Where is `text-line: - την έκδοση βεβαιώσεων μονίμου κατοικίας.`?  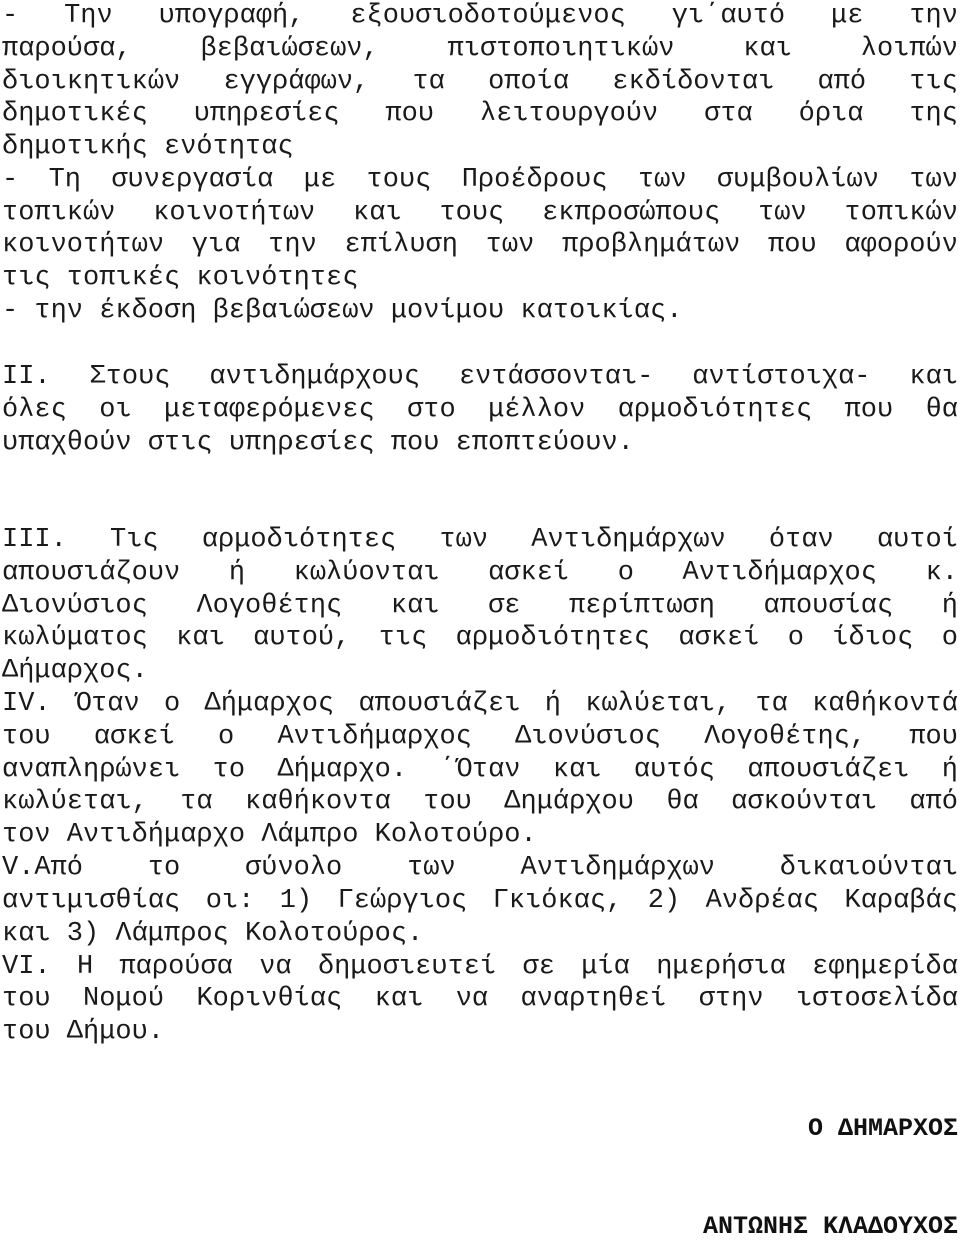
text-line: - την έκδοση βεβαιώσεων μονίμου κατοικίας. is located at coordinates (480, 311).